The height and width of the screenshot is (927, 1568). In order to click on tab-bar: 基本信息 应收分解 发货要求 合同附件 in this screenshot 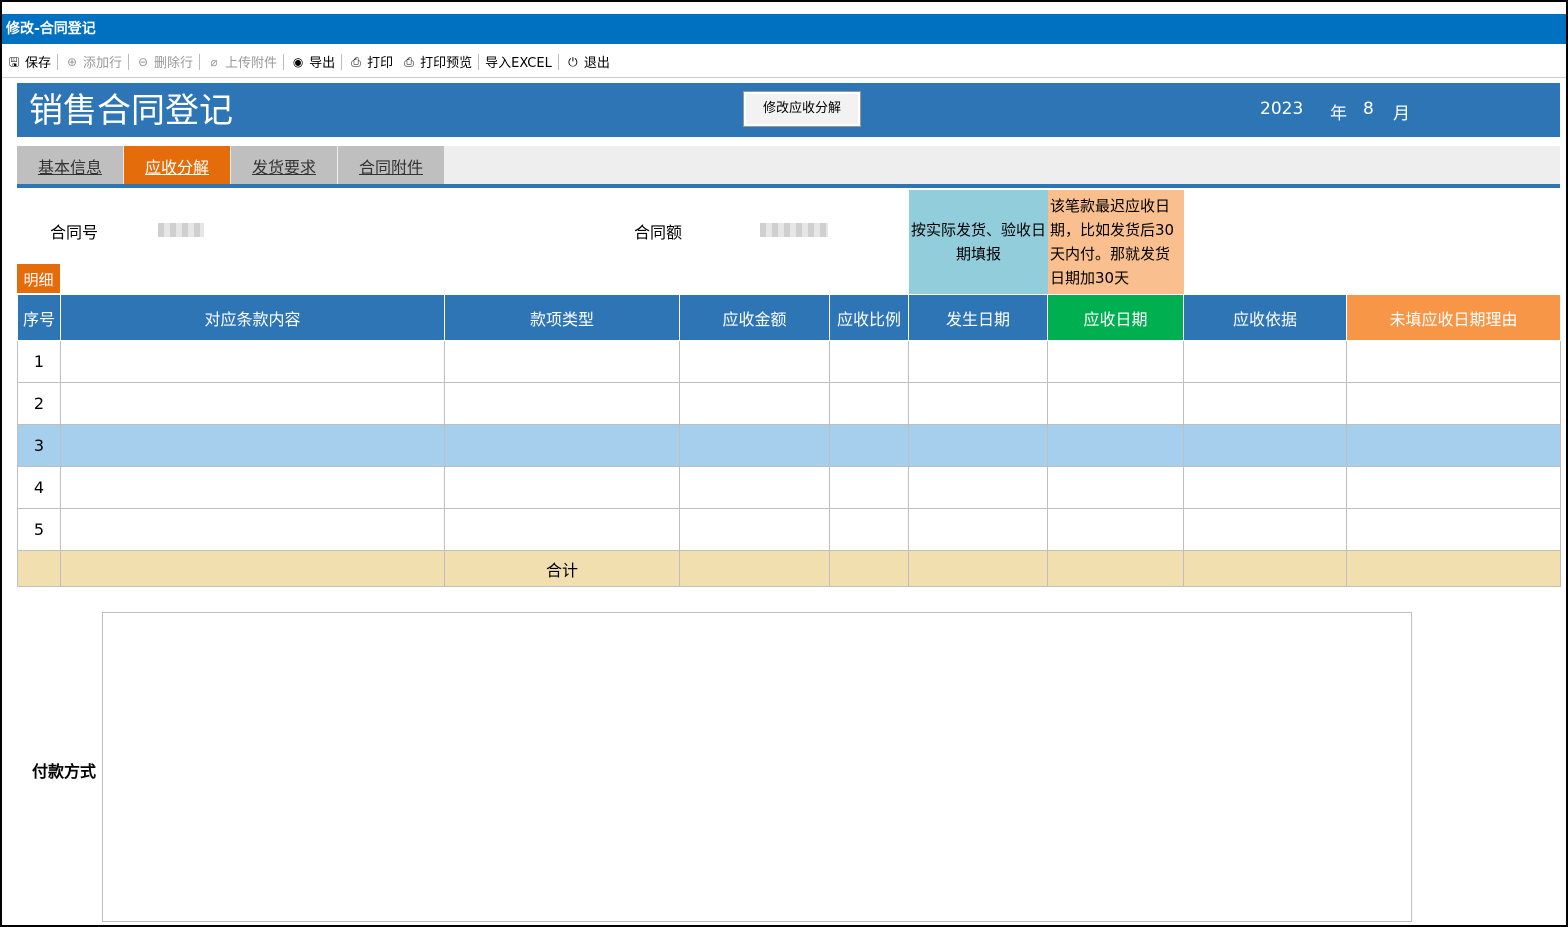, I will do `click(788, 167)`.